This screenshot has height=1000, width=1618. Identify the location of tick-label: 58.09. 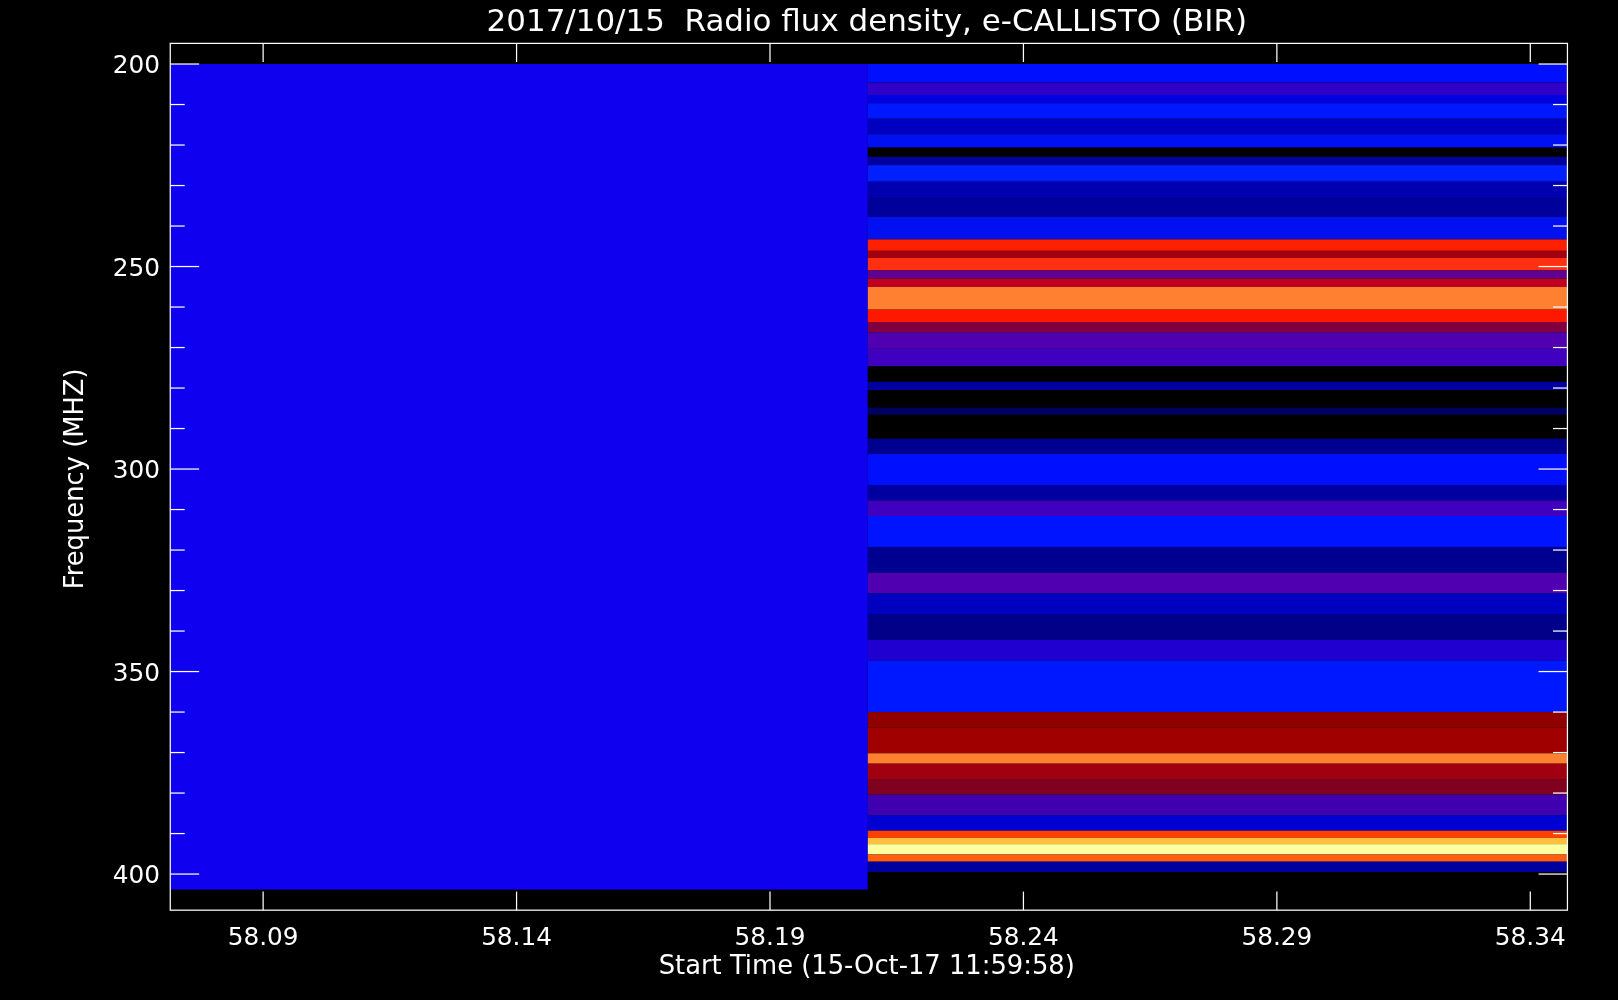
(263, 937).